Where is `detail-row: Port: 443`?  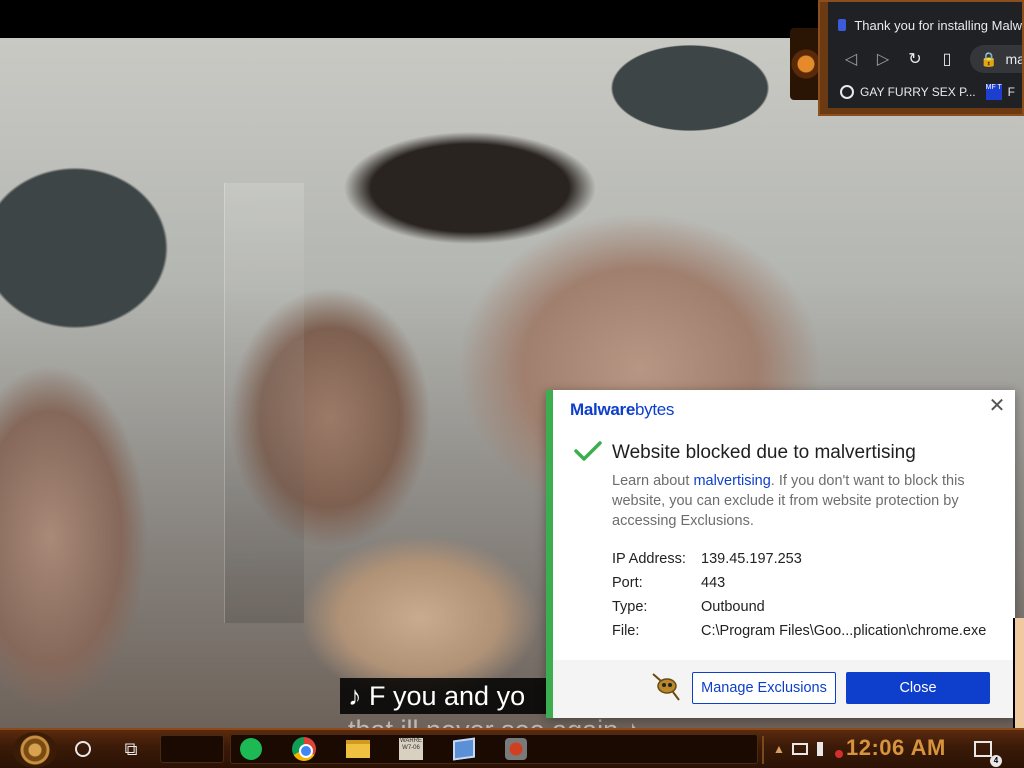 detail-row: Port: 443 is located at coordinates (799, 583).